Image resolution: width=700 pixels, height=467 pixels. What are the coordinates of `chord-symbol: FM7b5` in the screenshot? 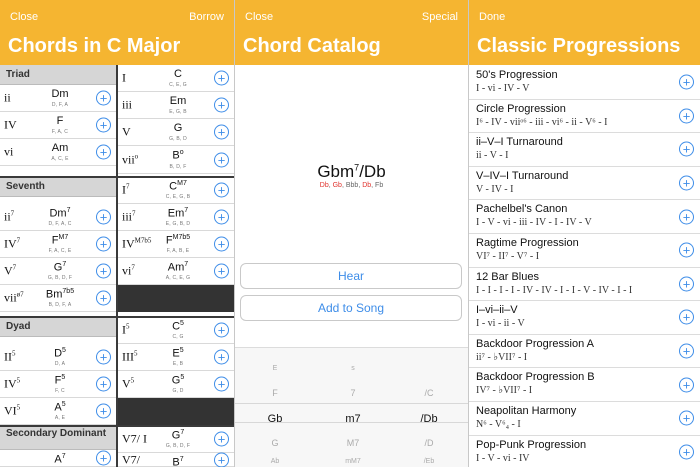 It's located at (178, 240).